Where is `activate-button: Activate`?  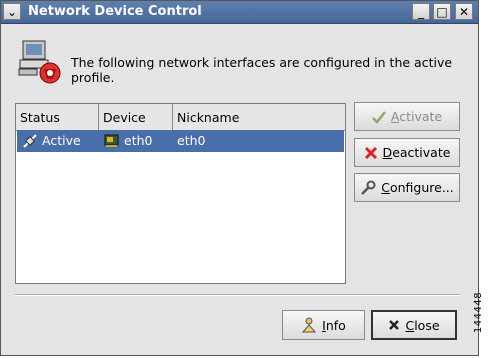
activate-button: Activate is located at coordinates (407, 116).